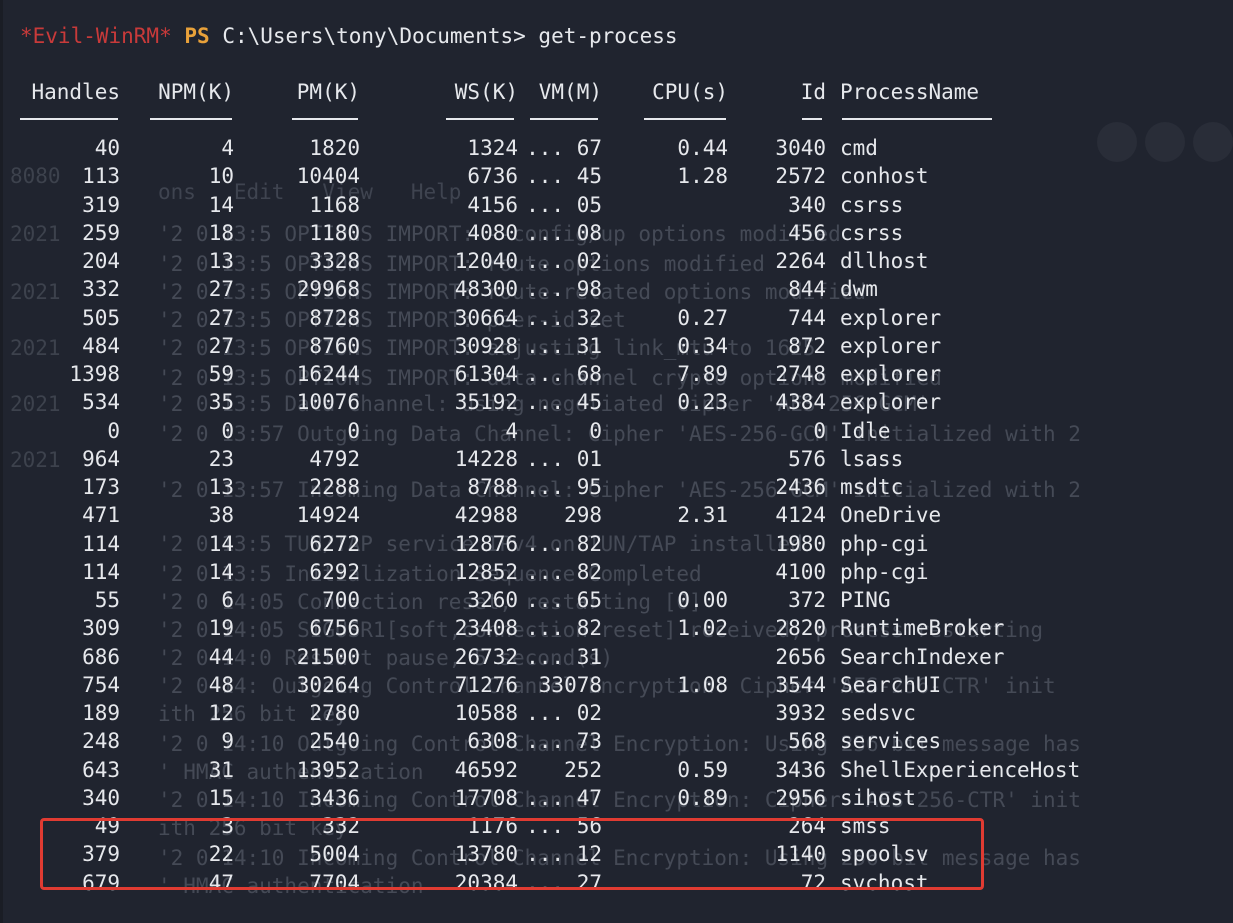 The height and width of the screenshot is (923, 1233). Describe the element at coordinates (702, 176) in the screenshot. I see `cell-cpu: 1.28` at that location.